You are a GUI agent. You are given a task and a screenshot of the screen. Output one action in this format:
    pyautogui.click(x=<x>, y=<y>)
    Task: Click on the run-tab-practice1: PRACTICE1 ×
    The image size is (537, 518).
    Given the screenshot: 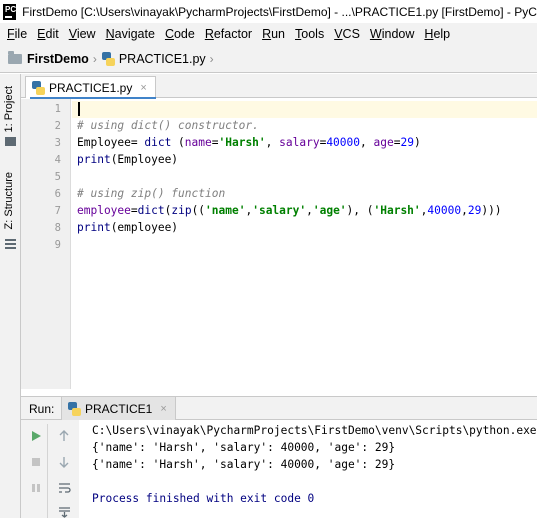 What is the action you would take?
    pyautogui.click(x=118, y=408)
    